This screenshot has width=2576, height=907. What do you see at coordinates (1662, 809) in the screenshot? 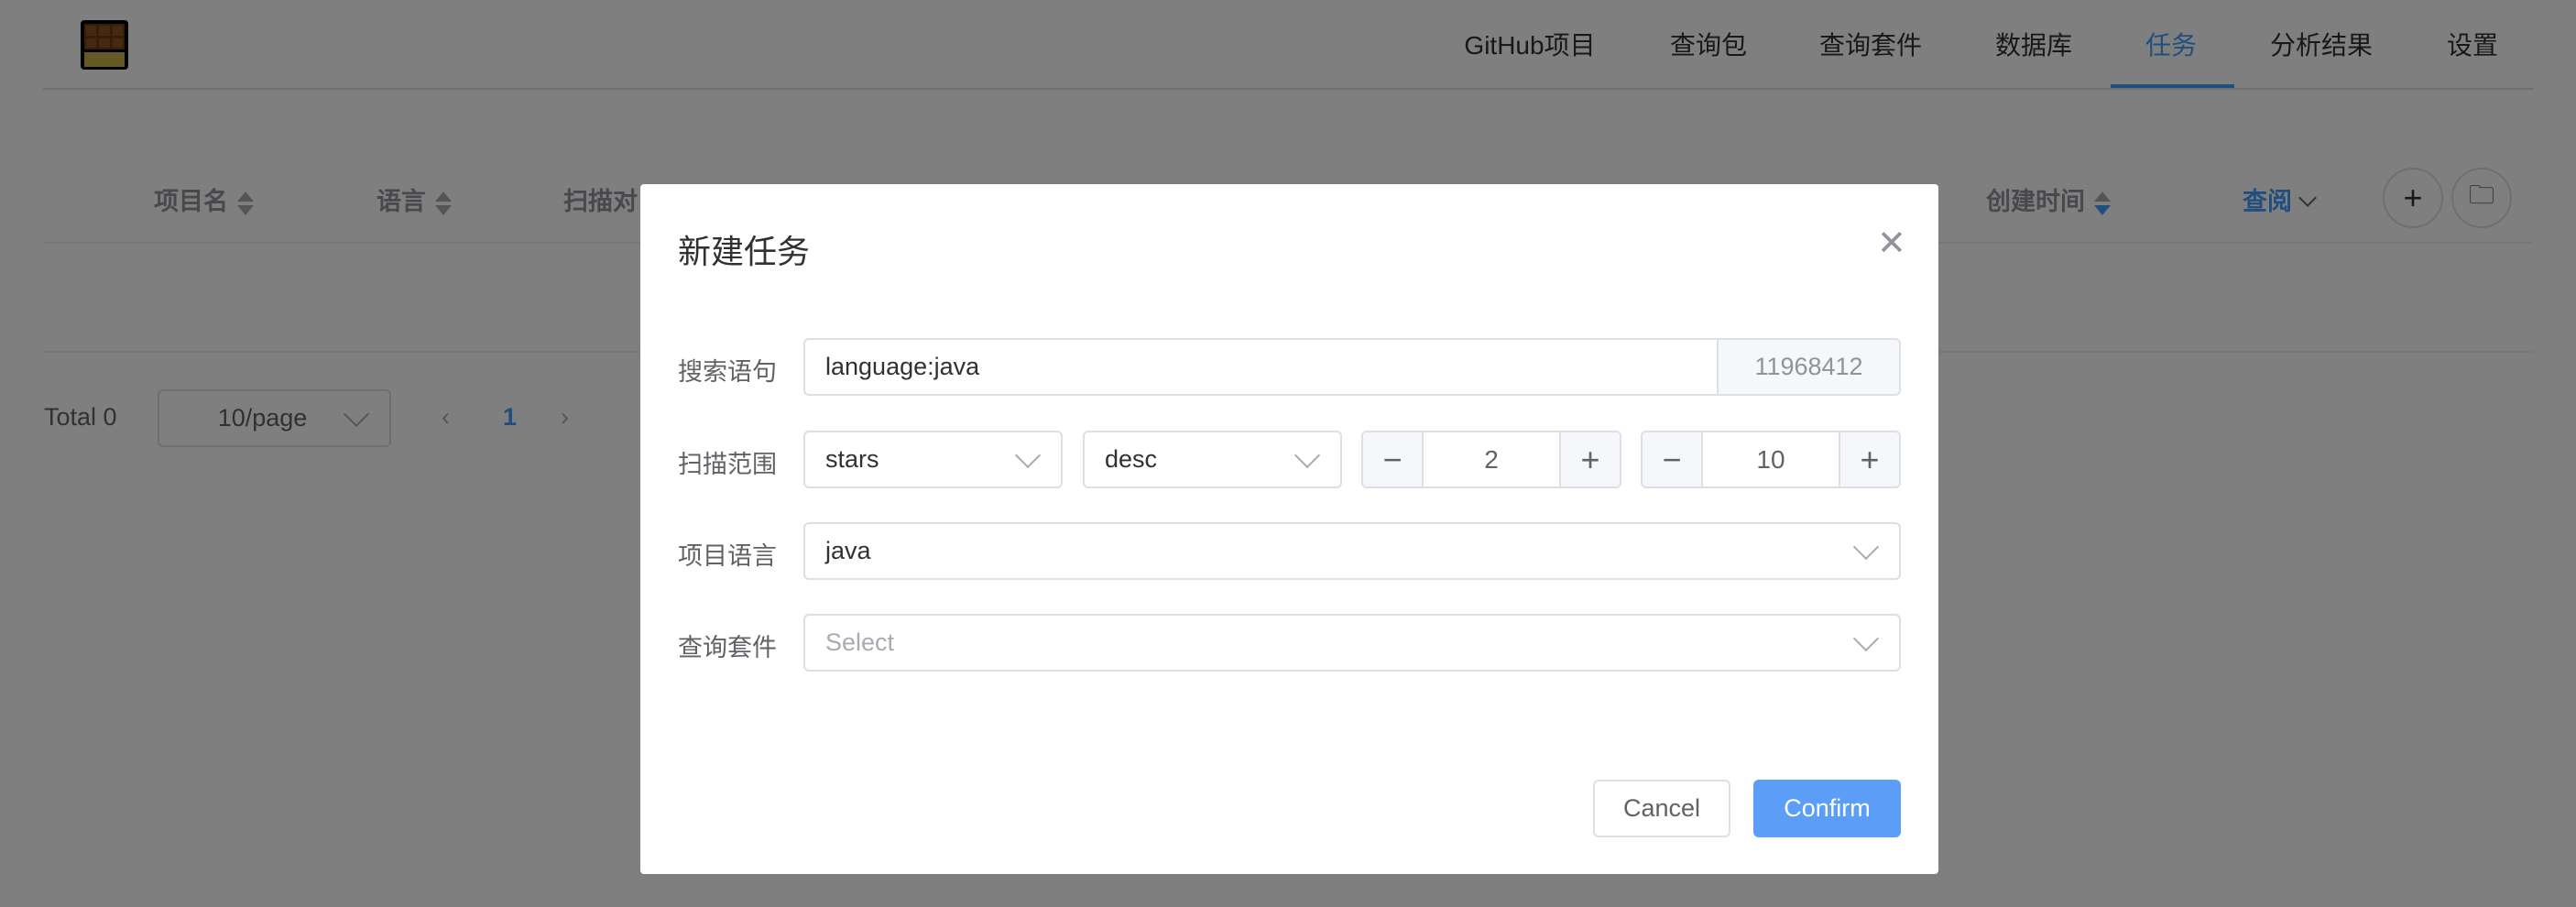
I see `cancel-button: Cancel` at bounding box center [1662, 809].